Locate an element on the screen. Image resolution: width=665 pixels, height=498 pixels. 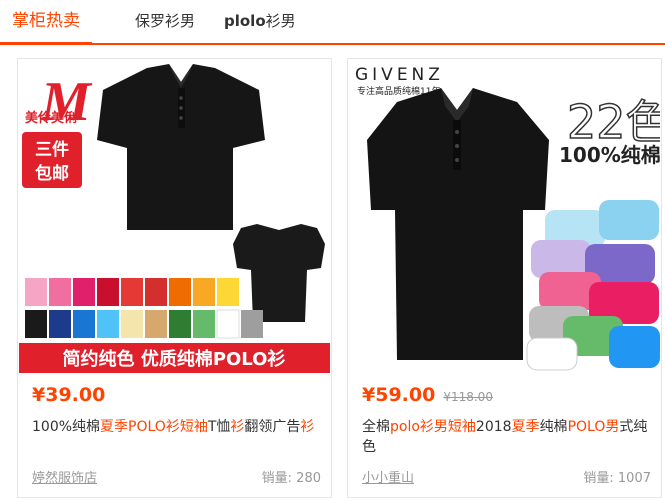
shop-name-link: 小小重山 is located at coordinates (388, 476).